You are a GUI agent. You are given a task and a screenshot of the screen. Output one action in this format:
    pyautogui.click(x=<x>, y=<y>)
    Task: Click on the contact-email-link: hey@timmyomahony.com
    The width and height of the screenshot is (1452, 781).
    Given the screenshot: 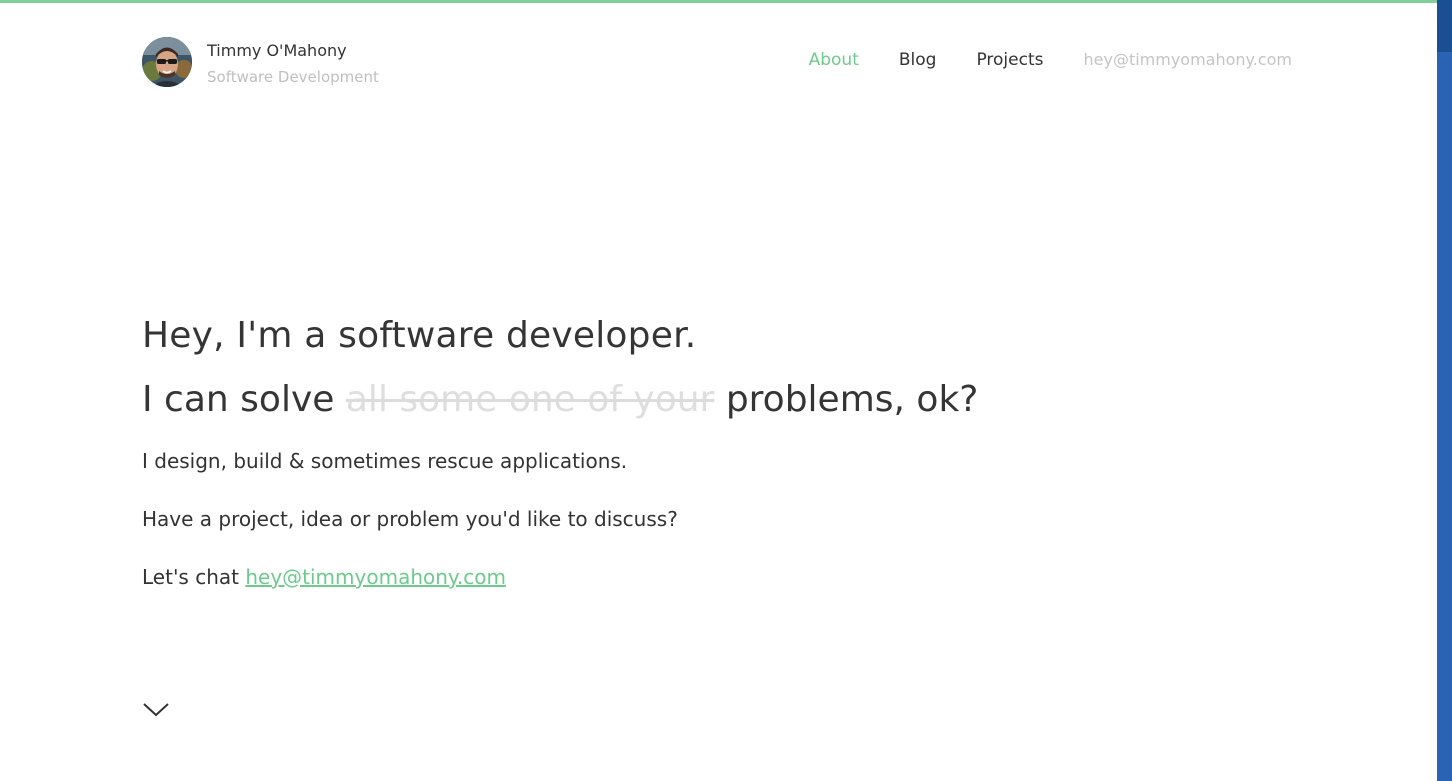 What is the action you would take?
    pyautogui.click(x=375, y=577)
    